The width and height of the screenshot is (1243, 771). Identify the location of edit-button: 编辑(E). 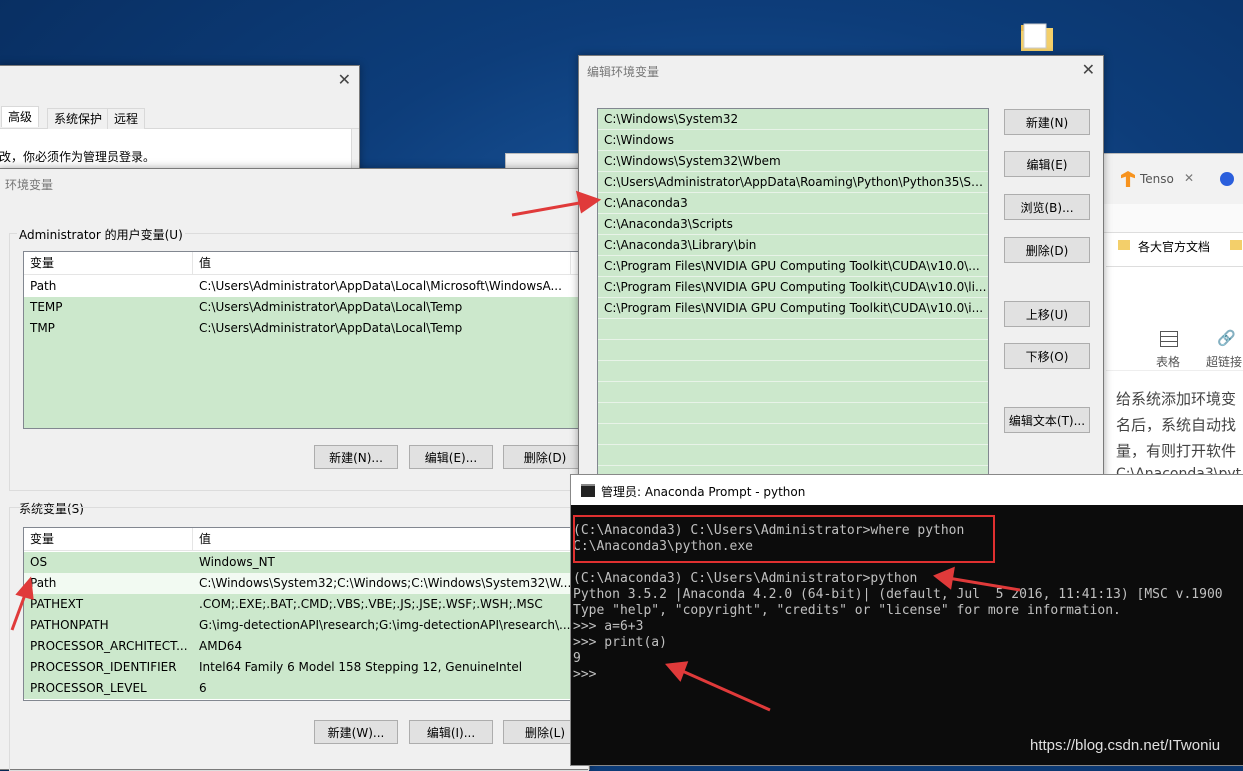
(1047, 164).